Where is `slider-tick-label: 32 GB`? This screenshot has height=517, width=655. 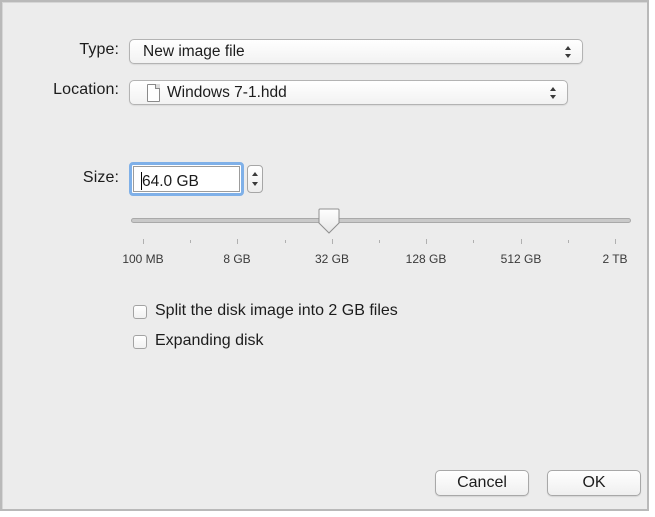 slider-tick-label: 32 GB is located at coordinates (332, 259).